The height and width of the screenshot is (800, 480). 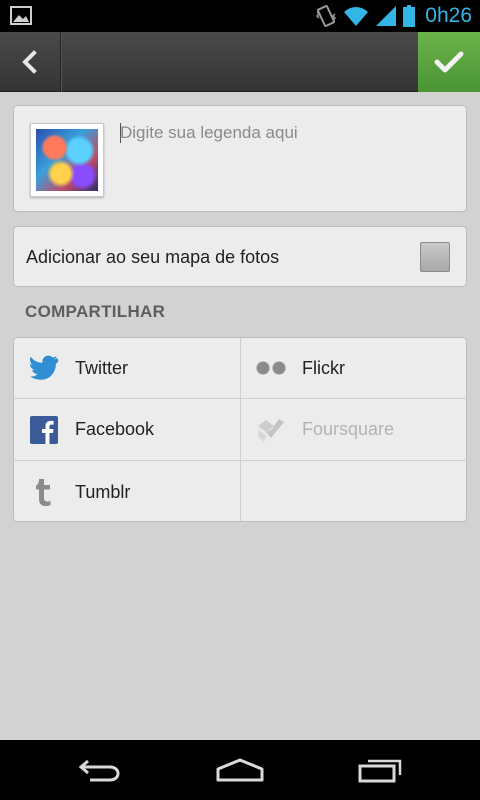 I want to click on nav-home-button, so click(x=240, y=770).